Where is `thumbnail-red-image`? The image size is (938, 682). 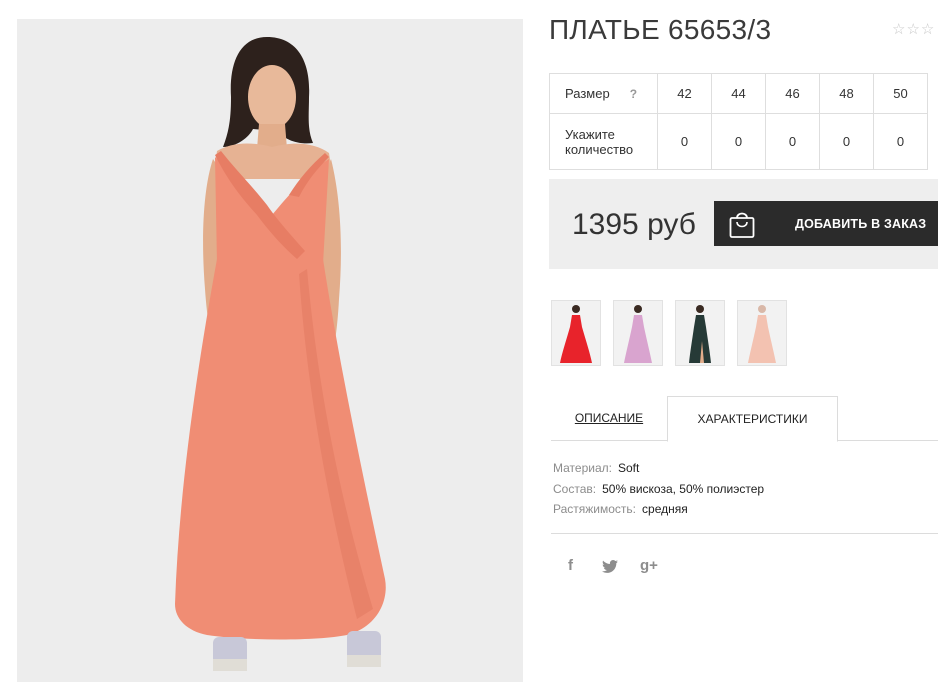 thumbnail-red-image is located at coordinates (576, 334).